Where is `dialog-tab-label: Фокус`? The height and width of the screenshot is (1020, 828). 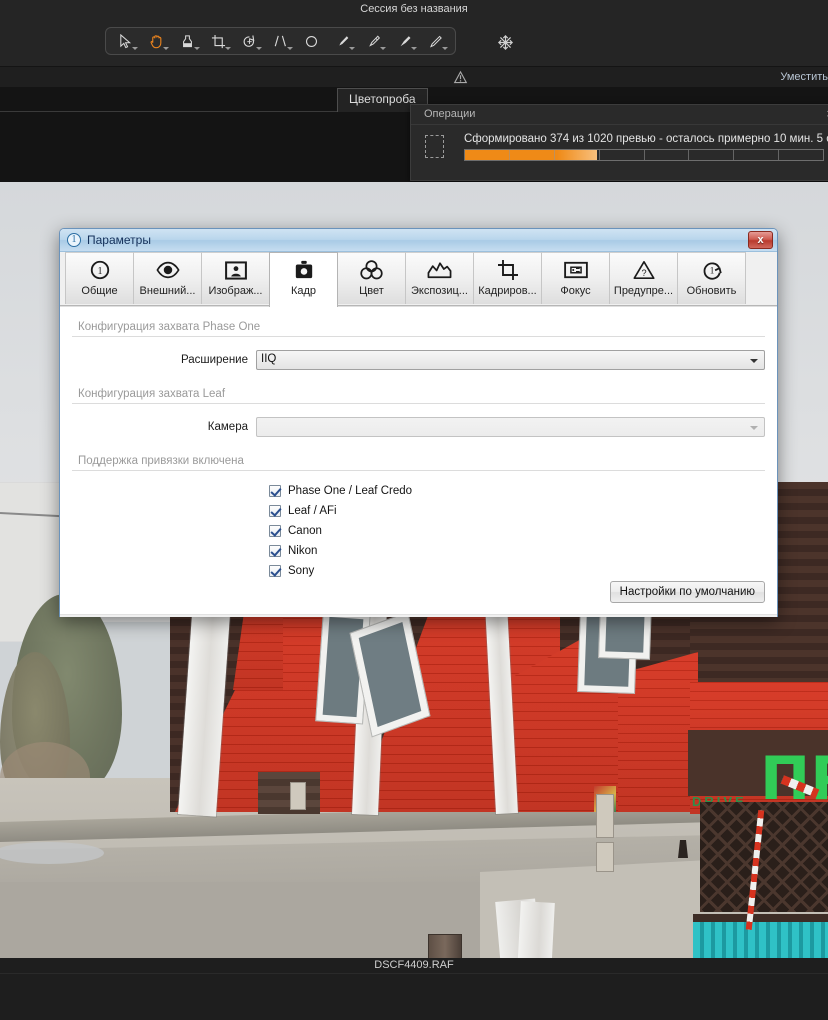
dialog-tab-label: Фокус is located at coordinates (575, 291).